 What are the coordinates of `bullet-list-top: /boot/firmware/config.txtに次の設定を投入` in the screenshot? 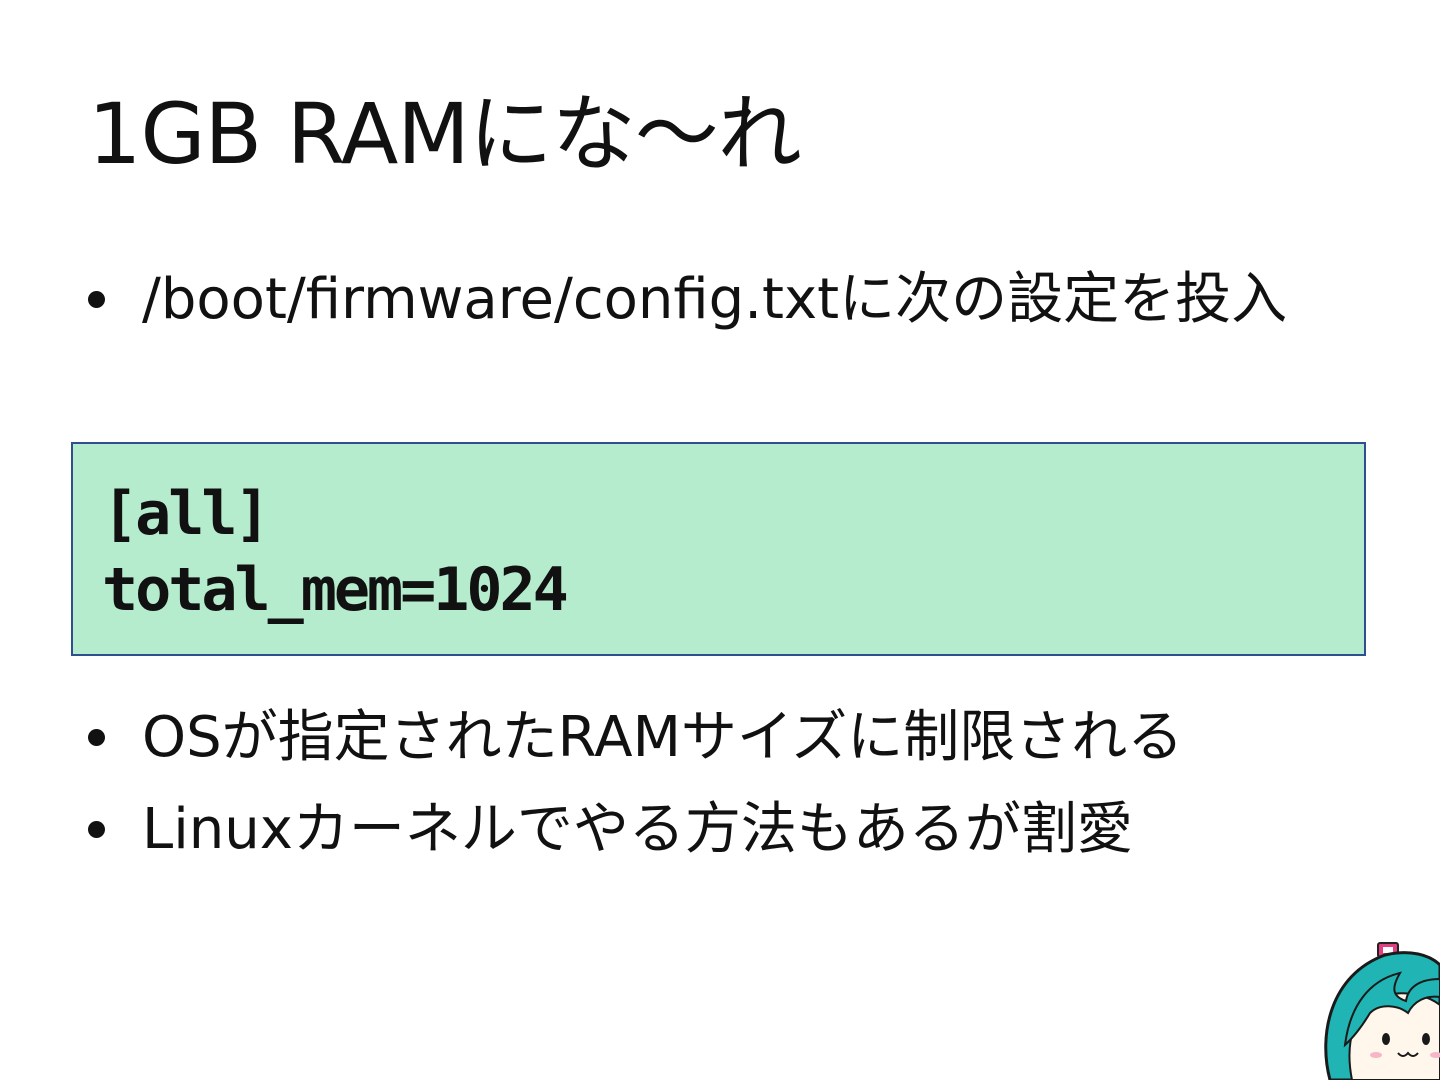 It's located at (721, 308).